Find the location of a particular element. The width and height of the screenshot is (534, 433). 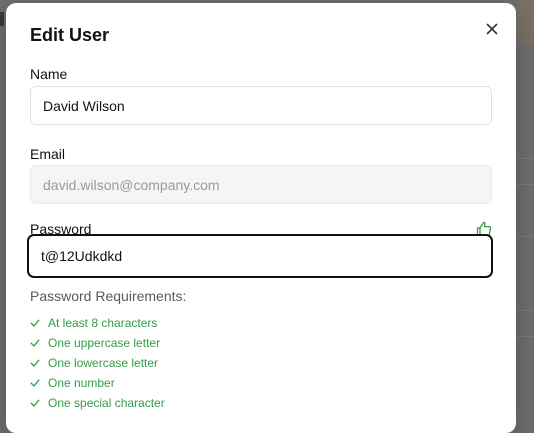

requirement-item: One lowercase letter is located at coordinates (97, 363).